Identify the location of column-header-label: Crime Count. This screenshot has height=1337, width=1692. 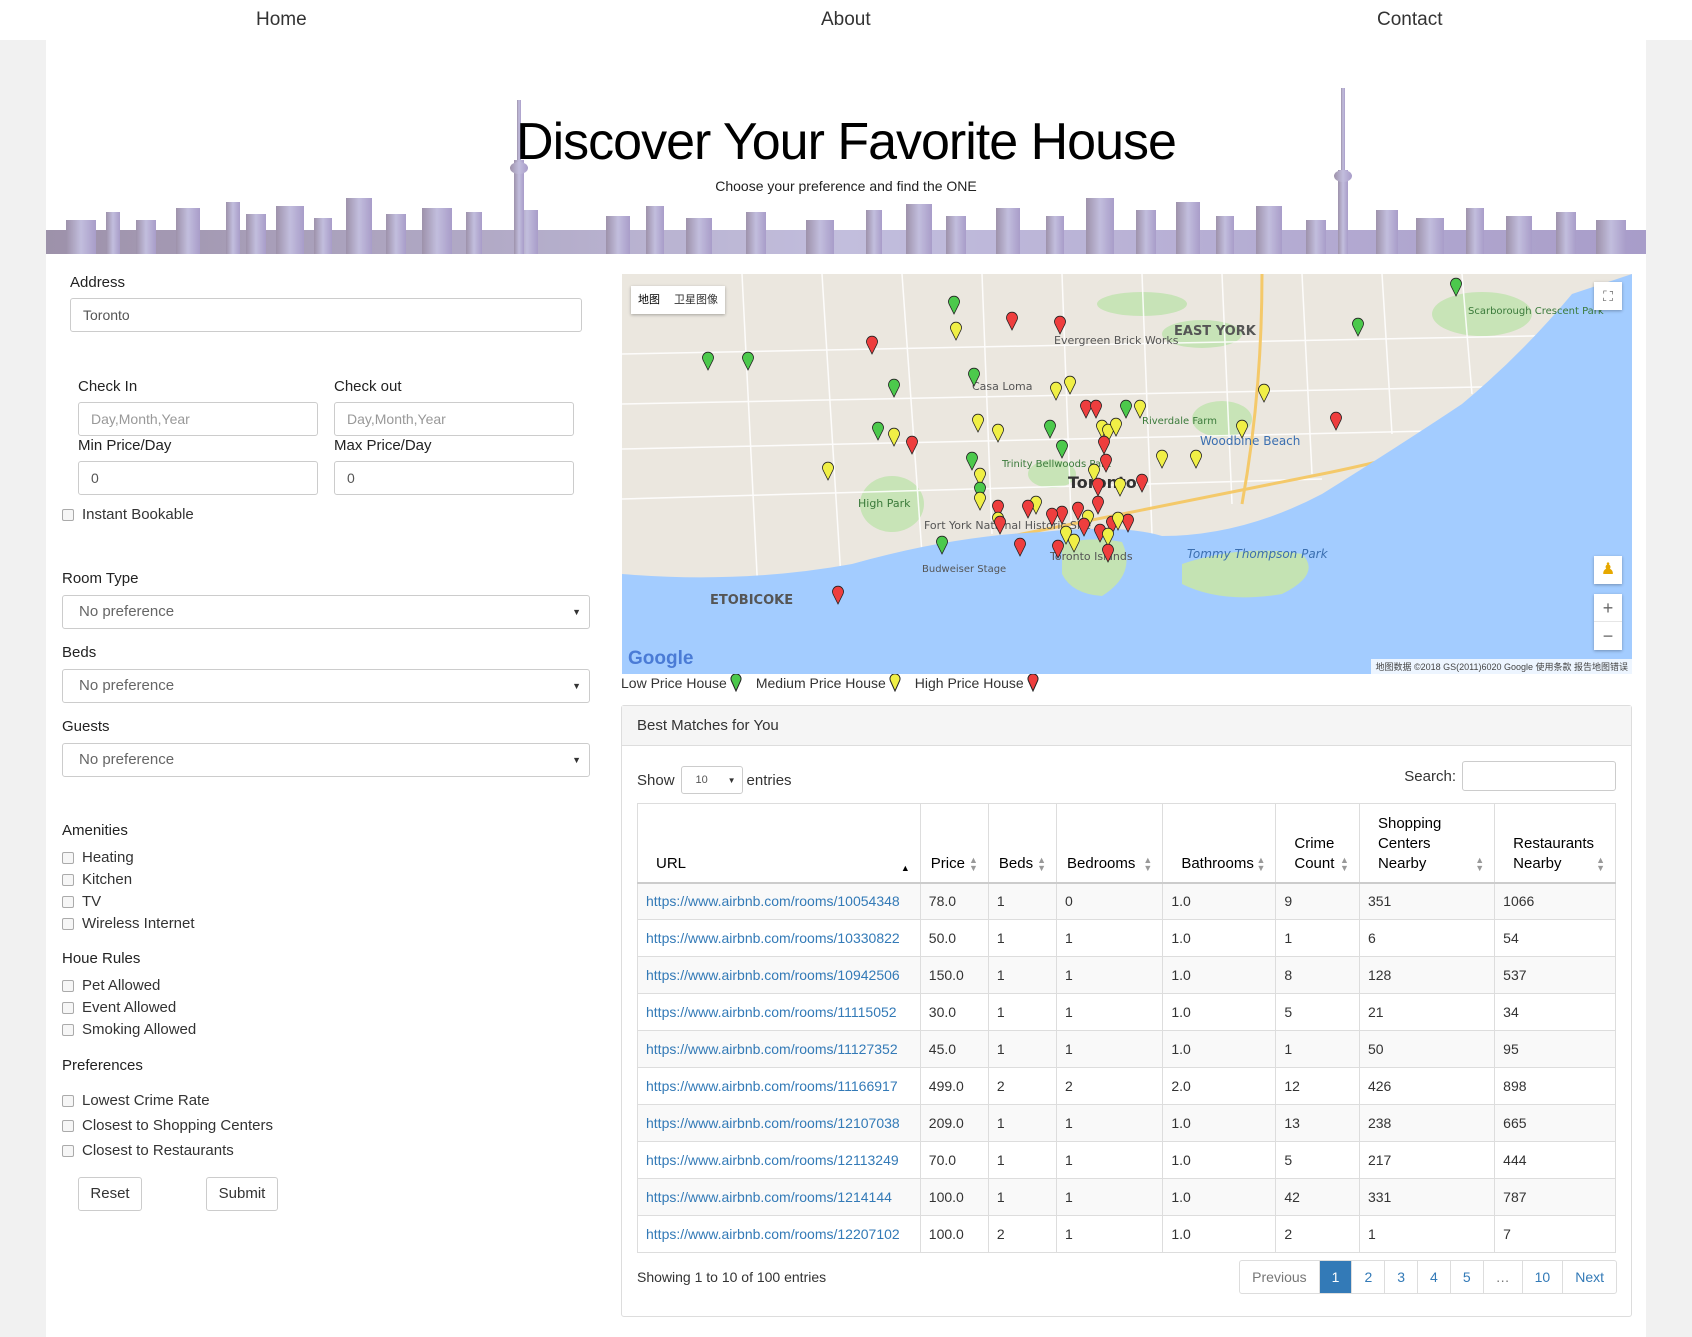
(1314, 853).